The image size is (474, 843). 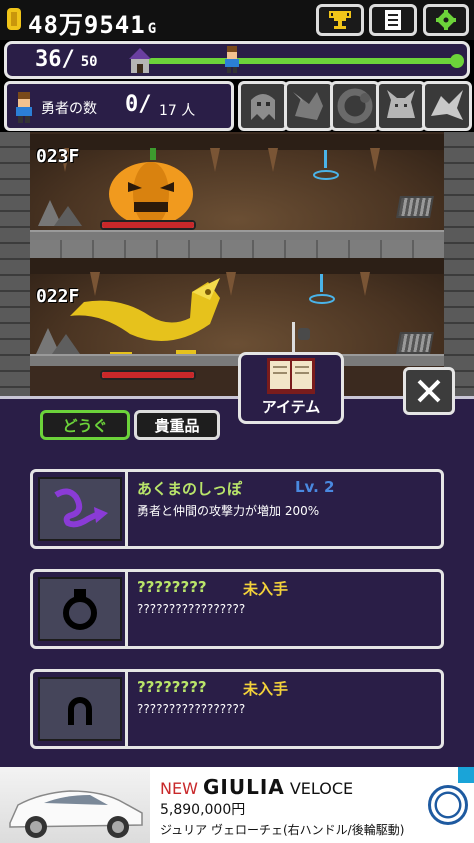 I want to click on item-level: Lv. 2, so click(x=315, y=487).